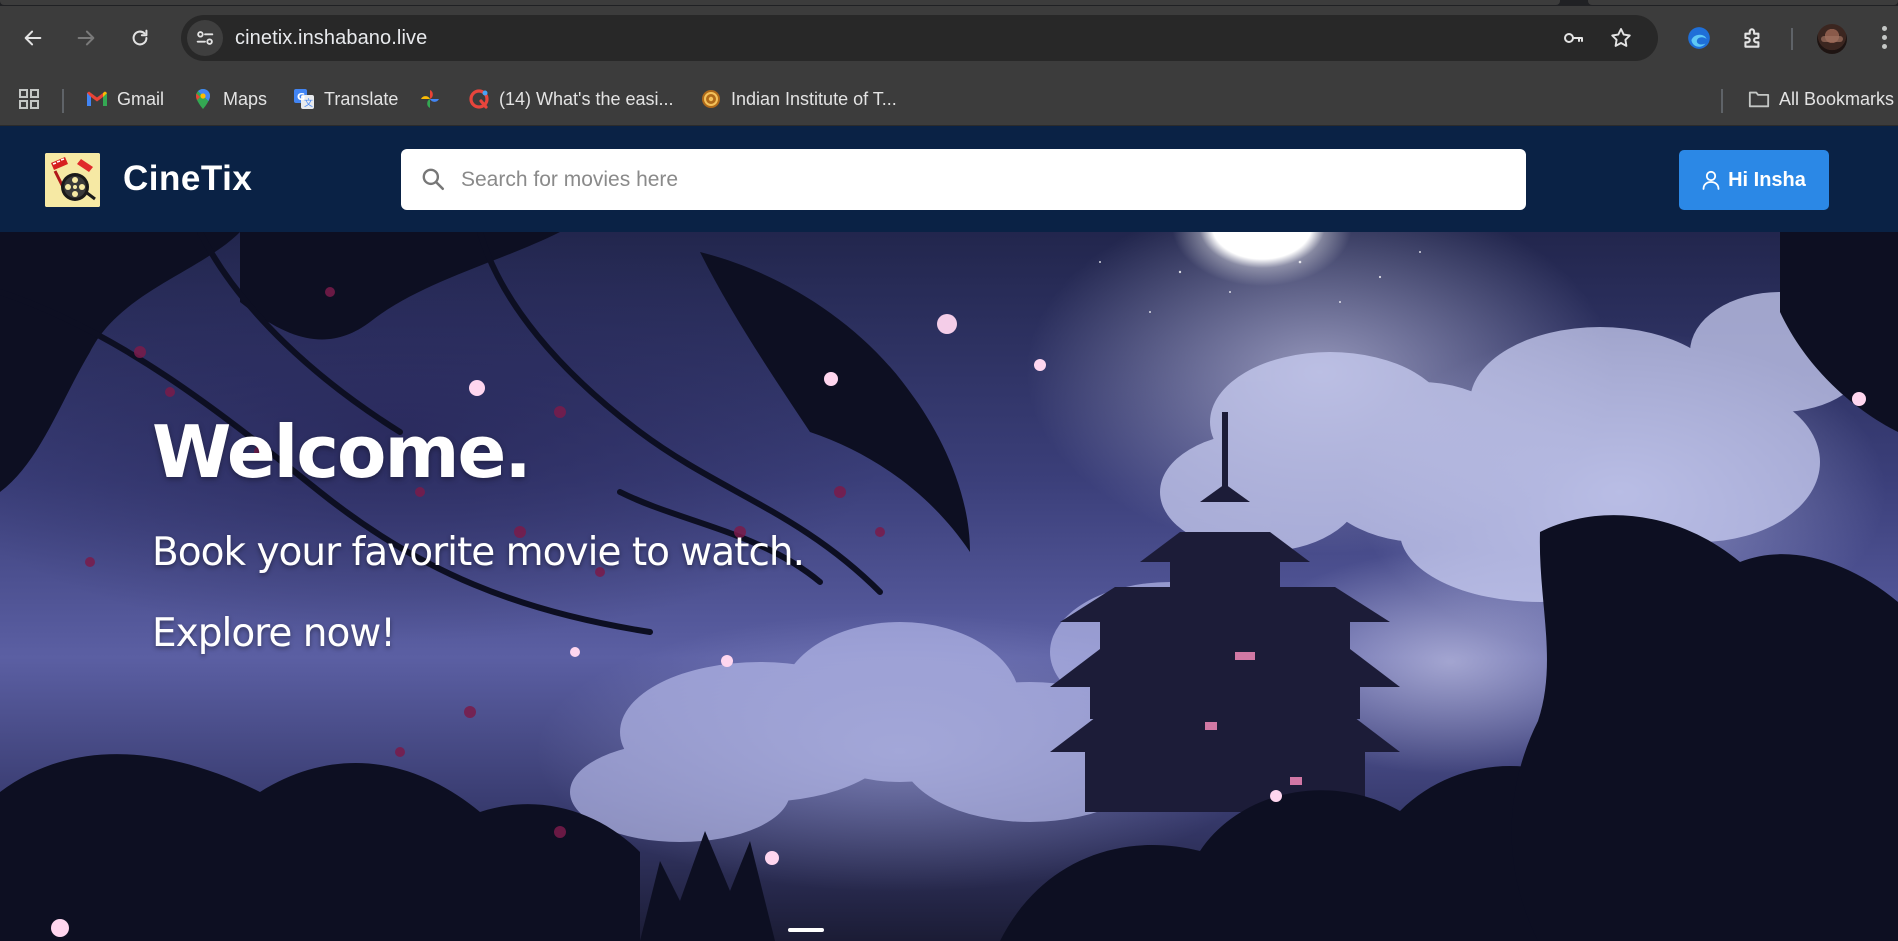 This screenshot has height=941, width=1898. I want to click on forward-arrow-icon, so click(86, 38).